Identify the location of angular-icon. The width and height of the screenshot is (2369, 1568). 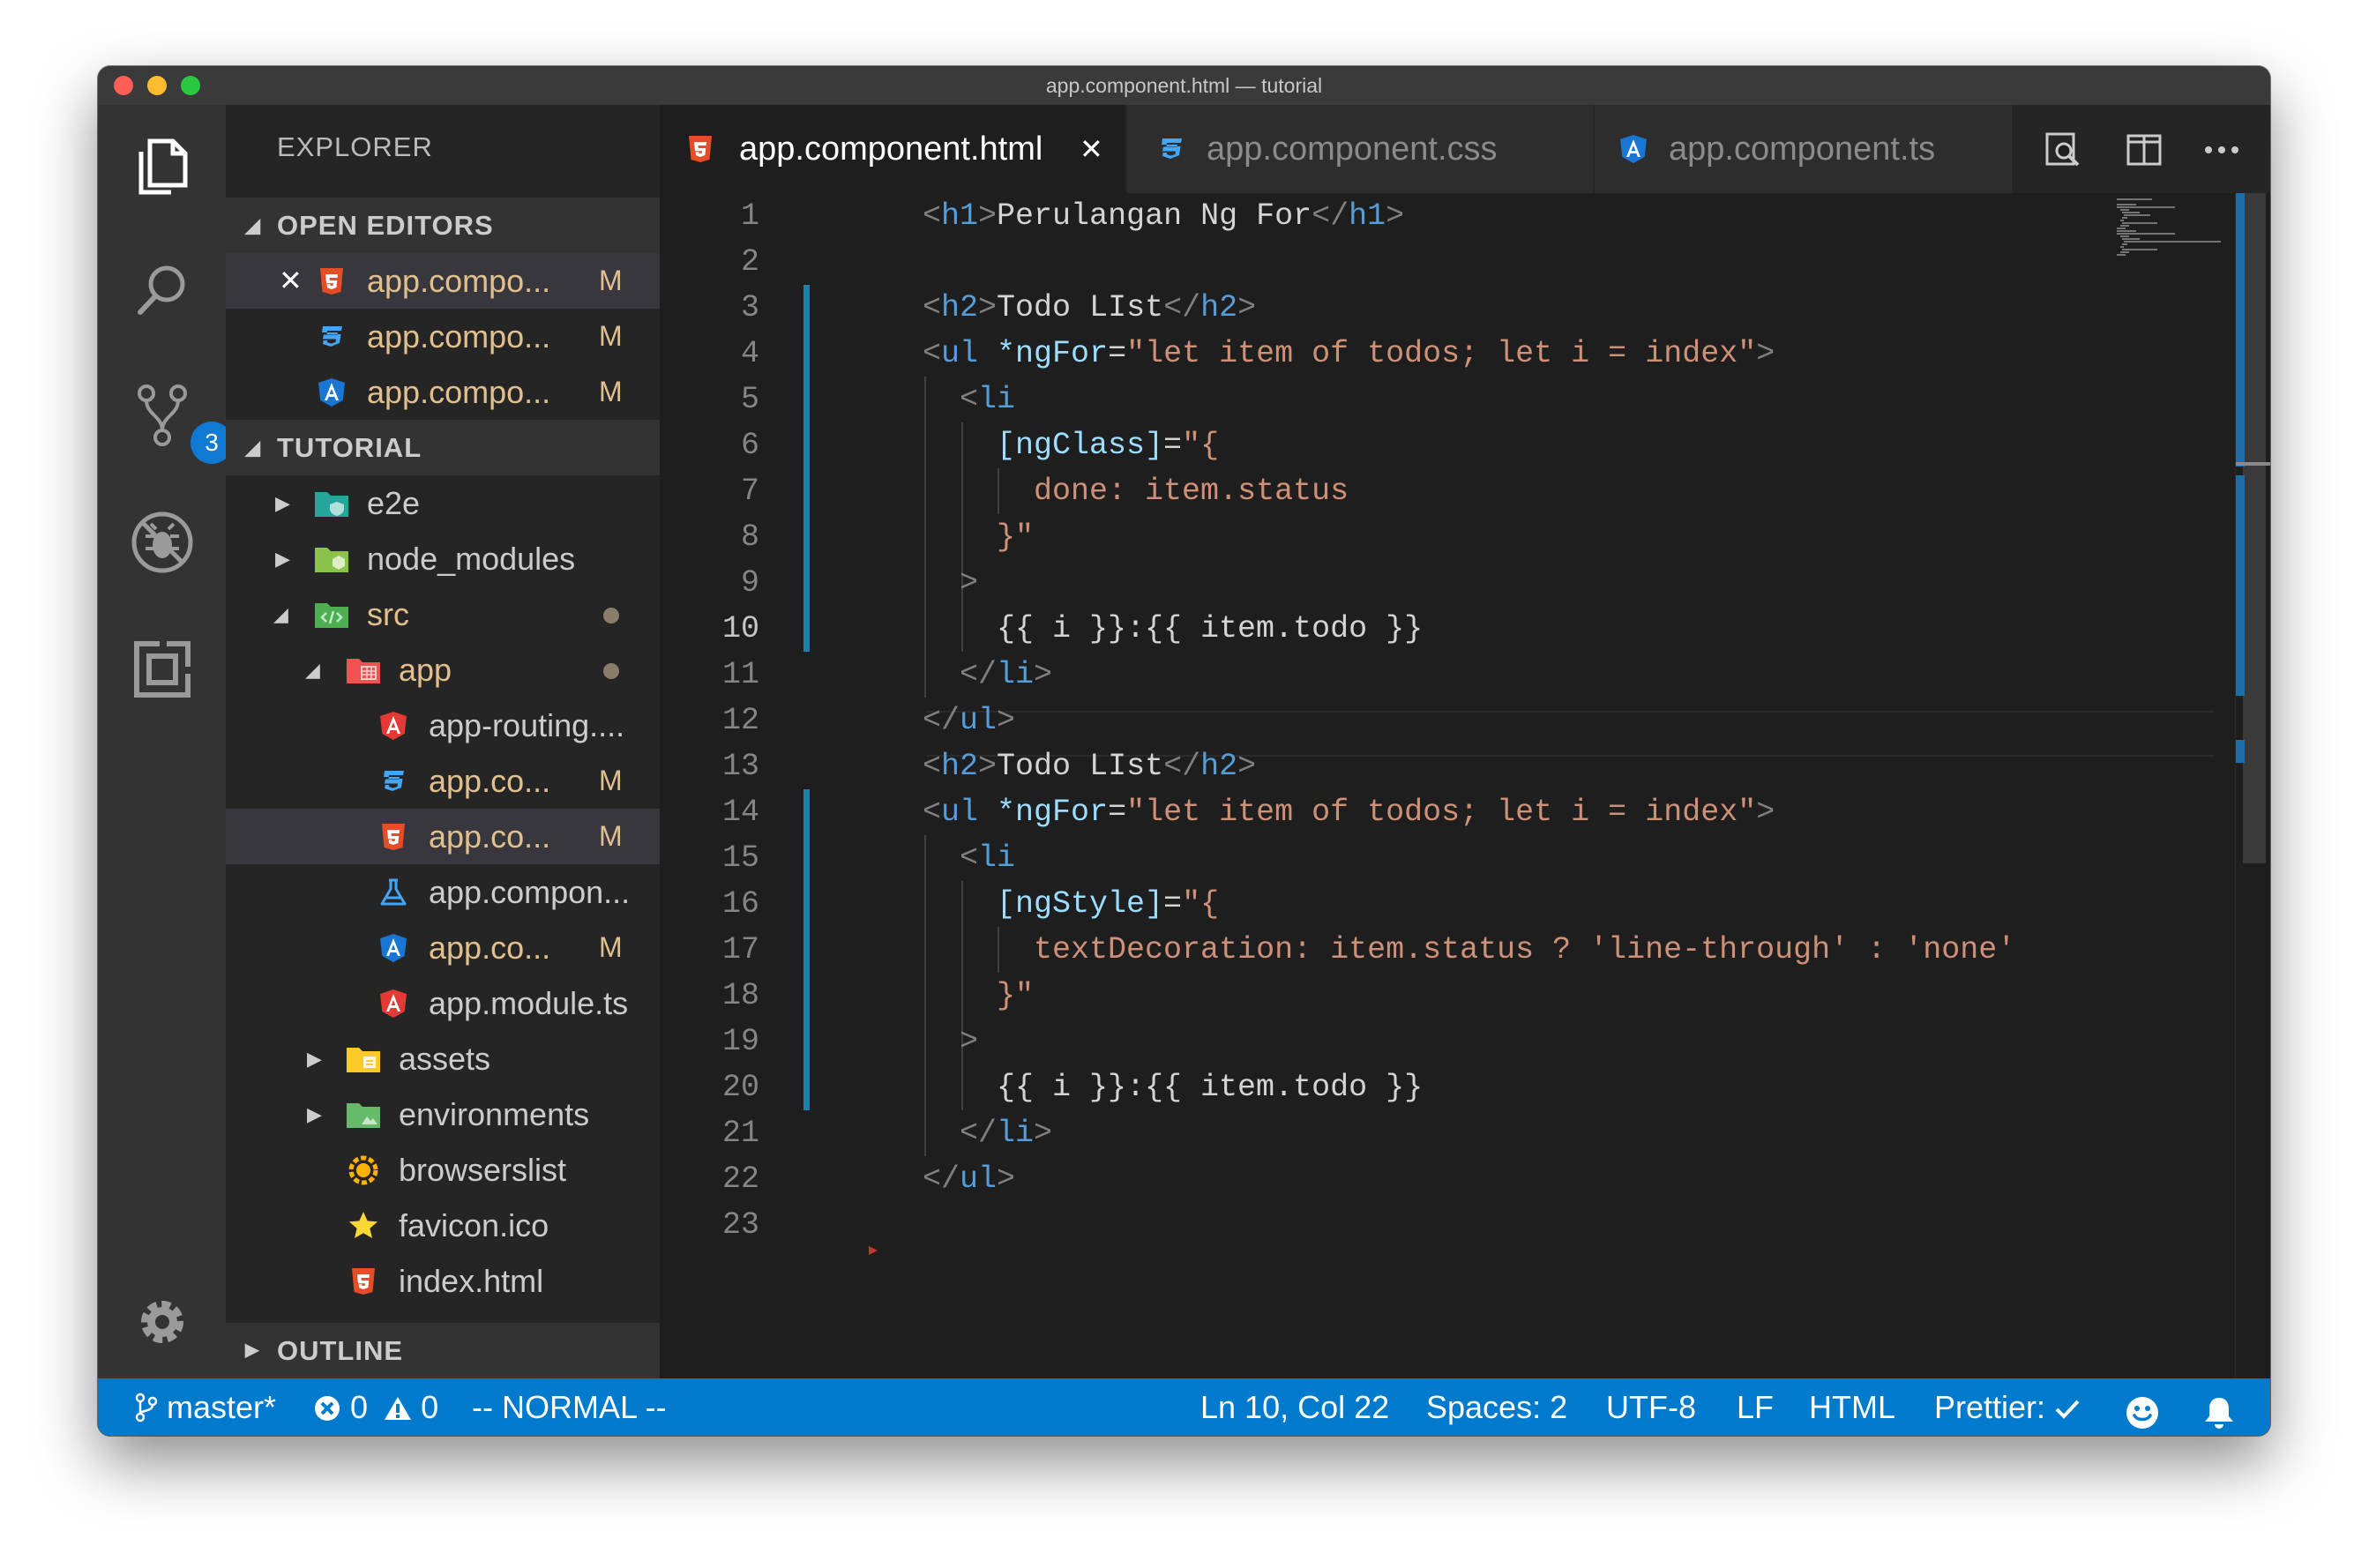
(393, 948).